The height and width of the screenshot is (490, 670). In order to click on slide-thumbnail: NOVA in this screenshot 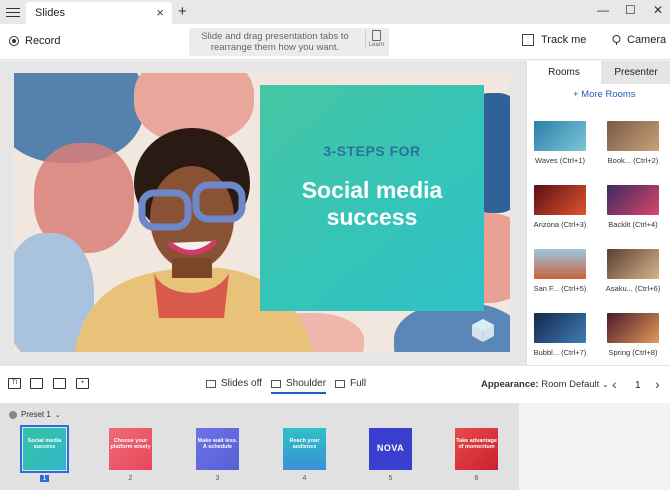, I will do `click(390, 449)`.